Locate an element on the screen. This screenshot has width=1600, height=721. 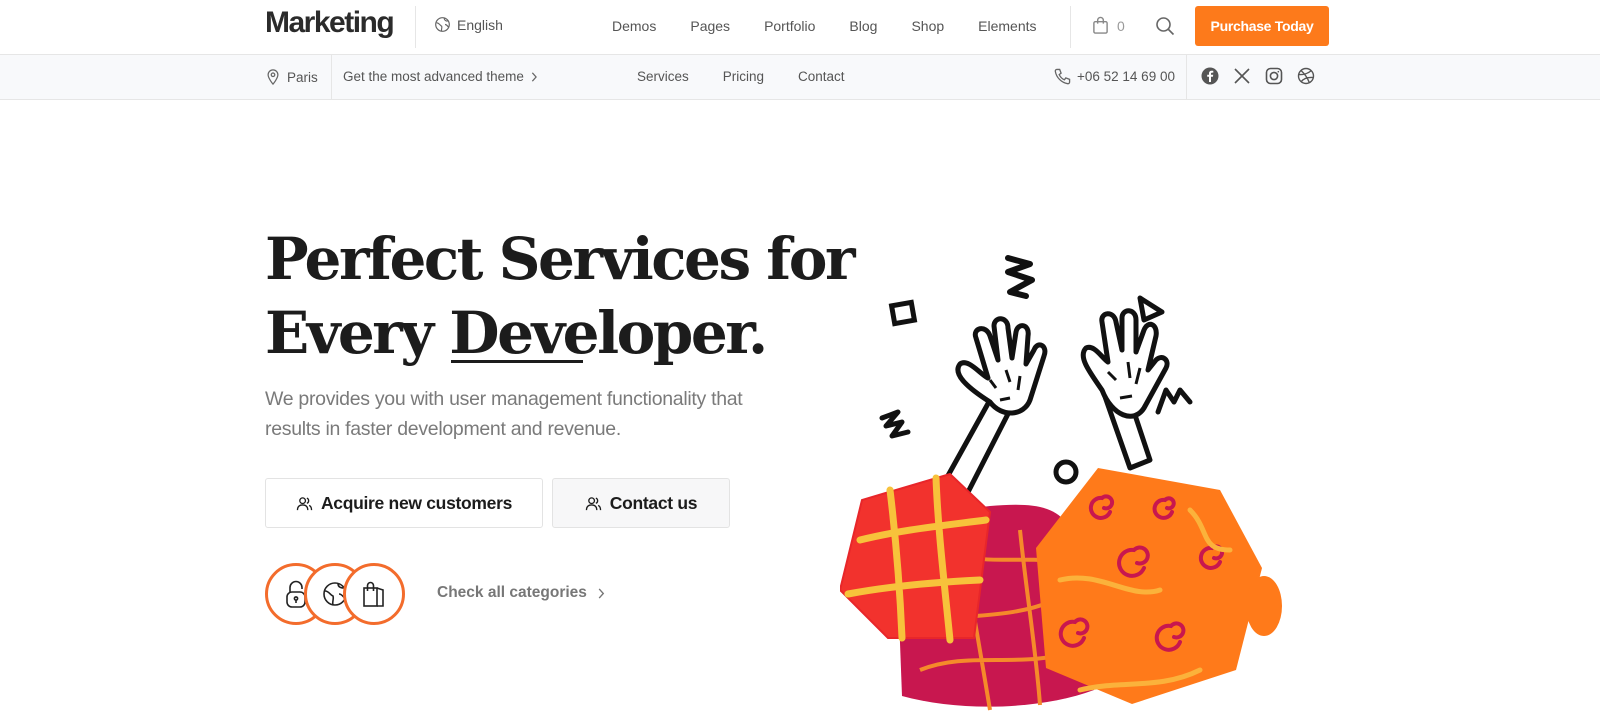
subnav-contact: Contact is located at coordinates (821, 76).